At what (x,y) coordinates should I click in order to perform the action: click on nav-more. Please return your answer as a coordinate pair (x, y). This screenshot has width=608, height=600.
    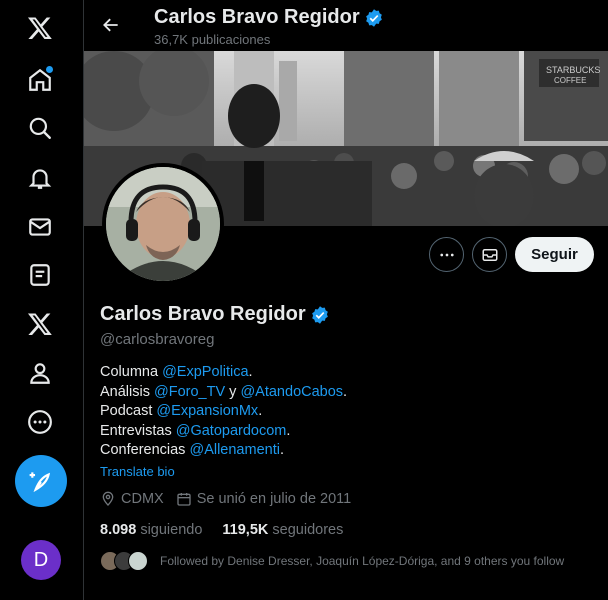
    Looking at the image, I should click on (40, 422).